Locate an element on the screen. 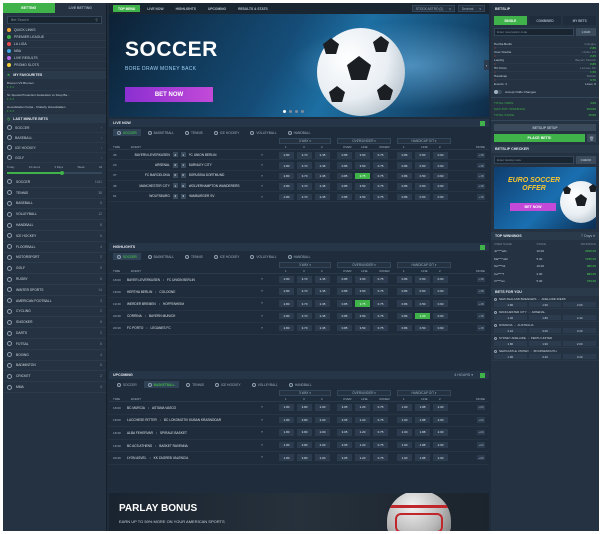  up-filter: 4 HOURS ▾ is located at coordinates (463, 375).